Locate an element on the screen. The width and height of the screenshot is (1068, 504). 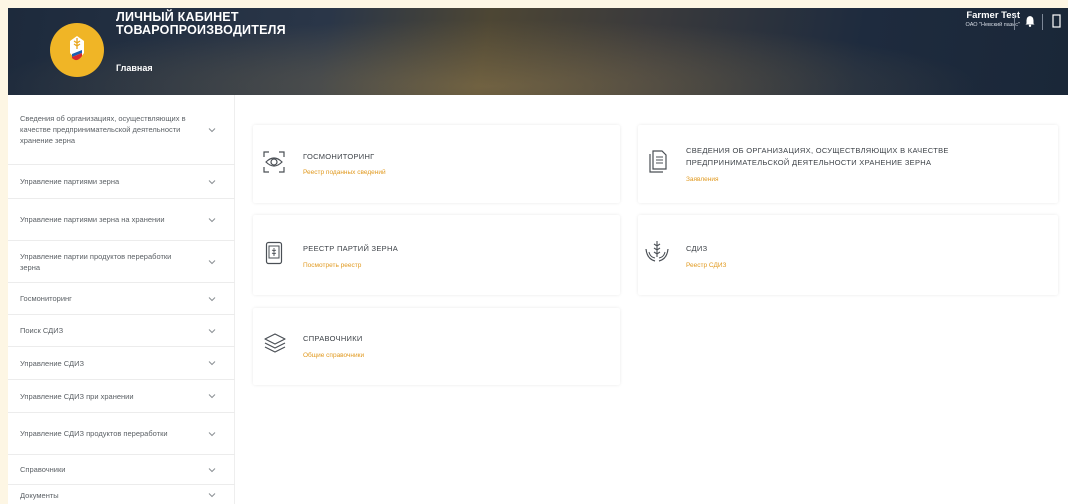
sidebar-item-directories: Справочники is located at coordinates (121, 470).